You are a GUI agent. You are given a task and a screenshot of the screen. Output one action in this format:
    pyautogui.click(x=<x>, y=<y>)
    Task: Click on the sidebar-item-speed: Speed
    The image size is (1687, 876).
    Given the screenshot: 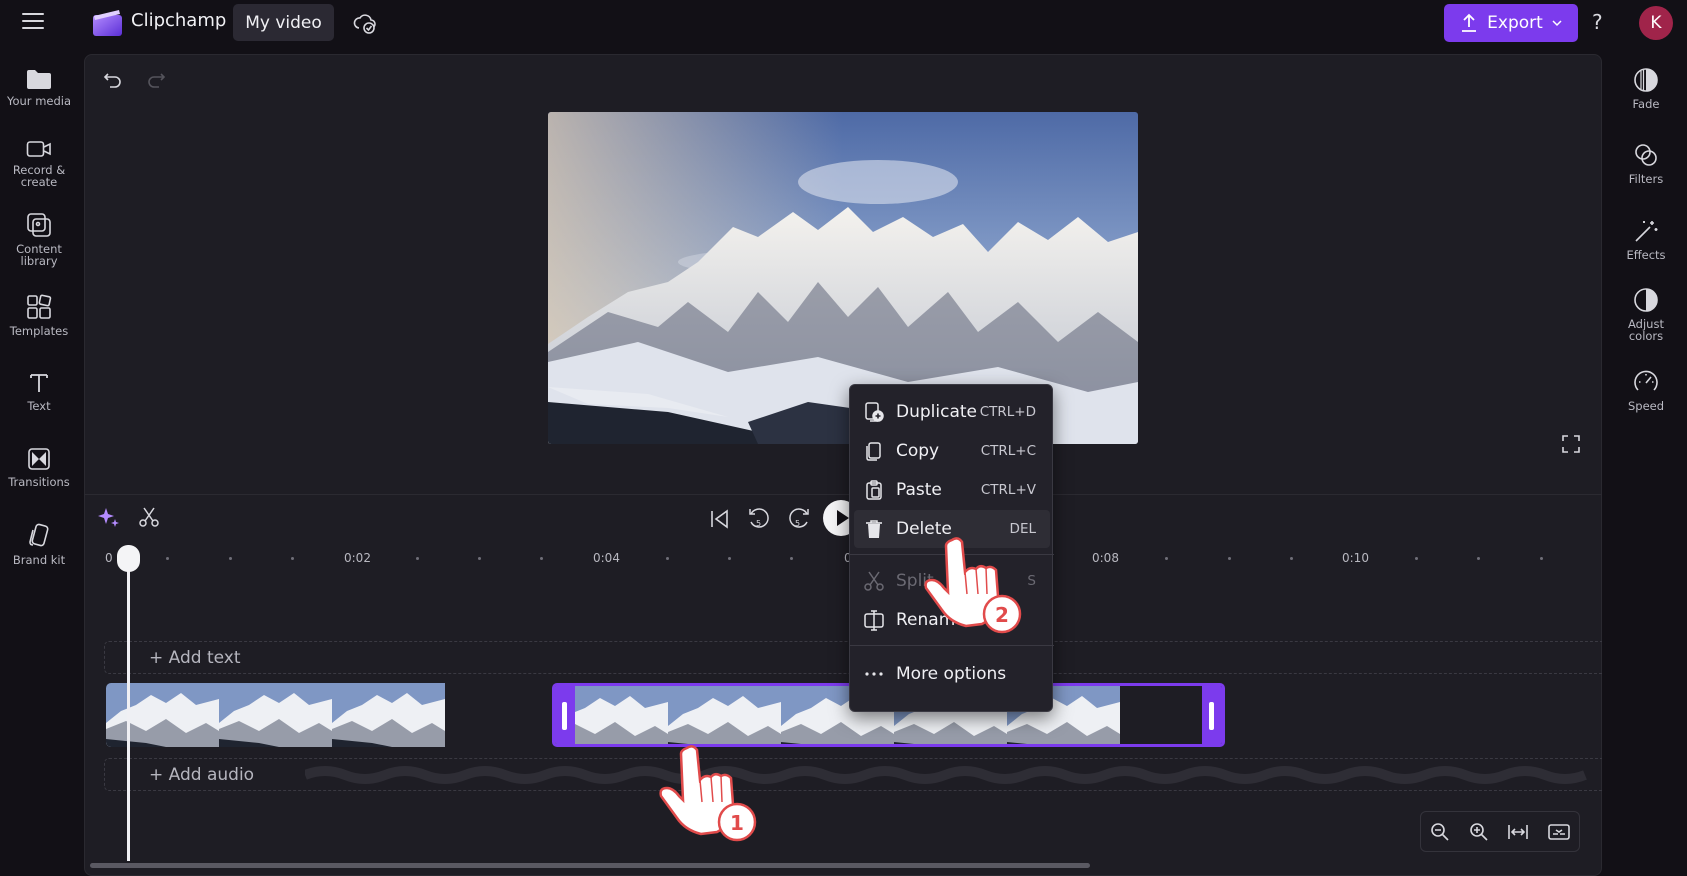 What is the action you would take?
    pyautogui.click(x=1646, y=390)
    